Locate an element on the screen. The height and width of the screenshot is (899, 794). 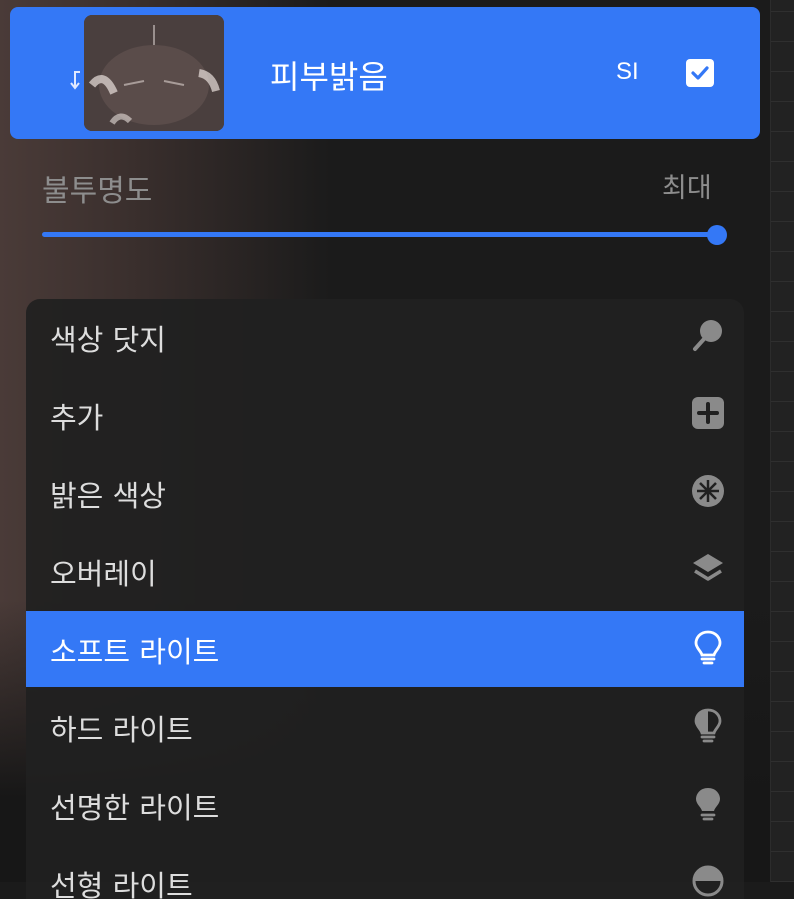
menu-item-linear-light: 선형 라이트 is located at coordinates (385, 872).